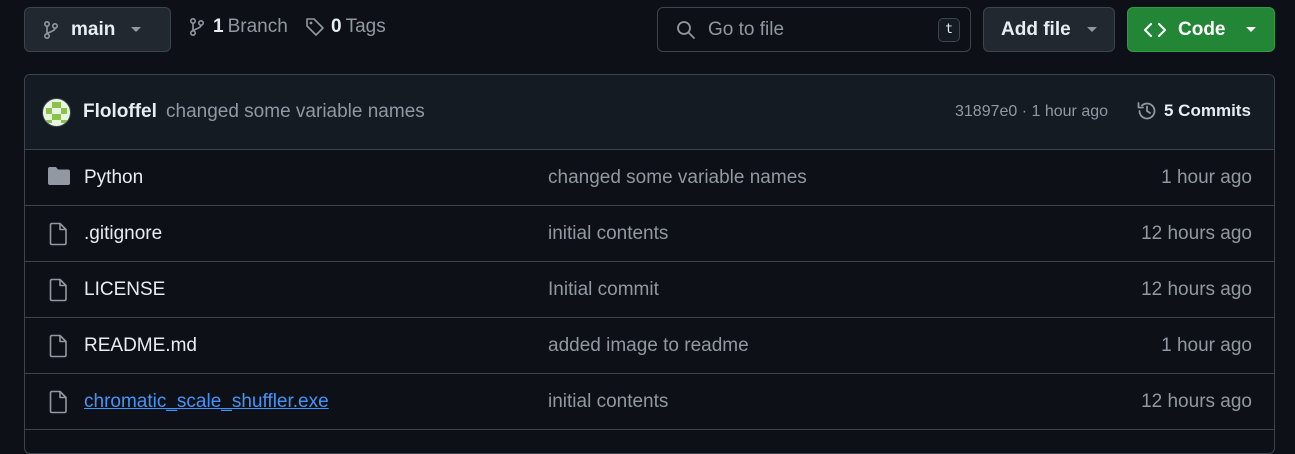 This screenshot has height=454, width=1295. I want to click on code-label: Code, so click(1202, 29).